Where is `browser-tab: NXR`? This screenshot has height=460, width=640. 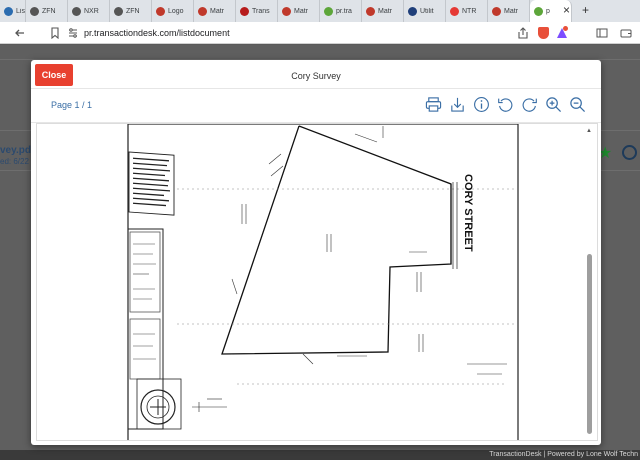 browser-tab: NXR is located at coordinates (89, 11).